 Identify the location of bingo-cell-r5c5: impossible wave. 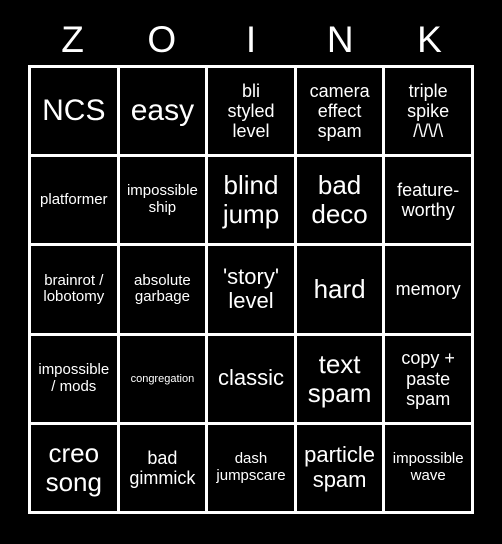
(428, 467).